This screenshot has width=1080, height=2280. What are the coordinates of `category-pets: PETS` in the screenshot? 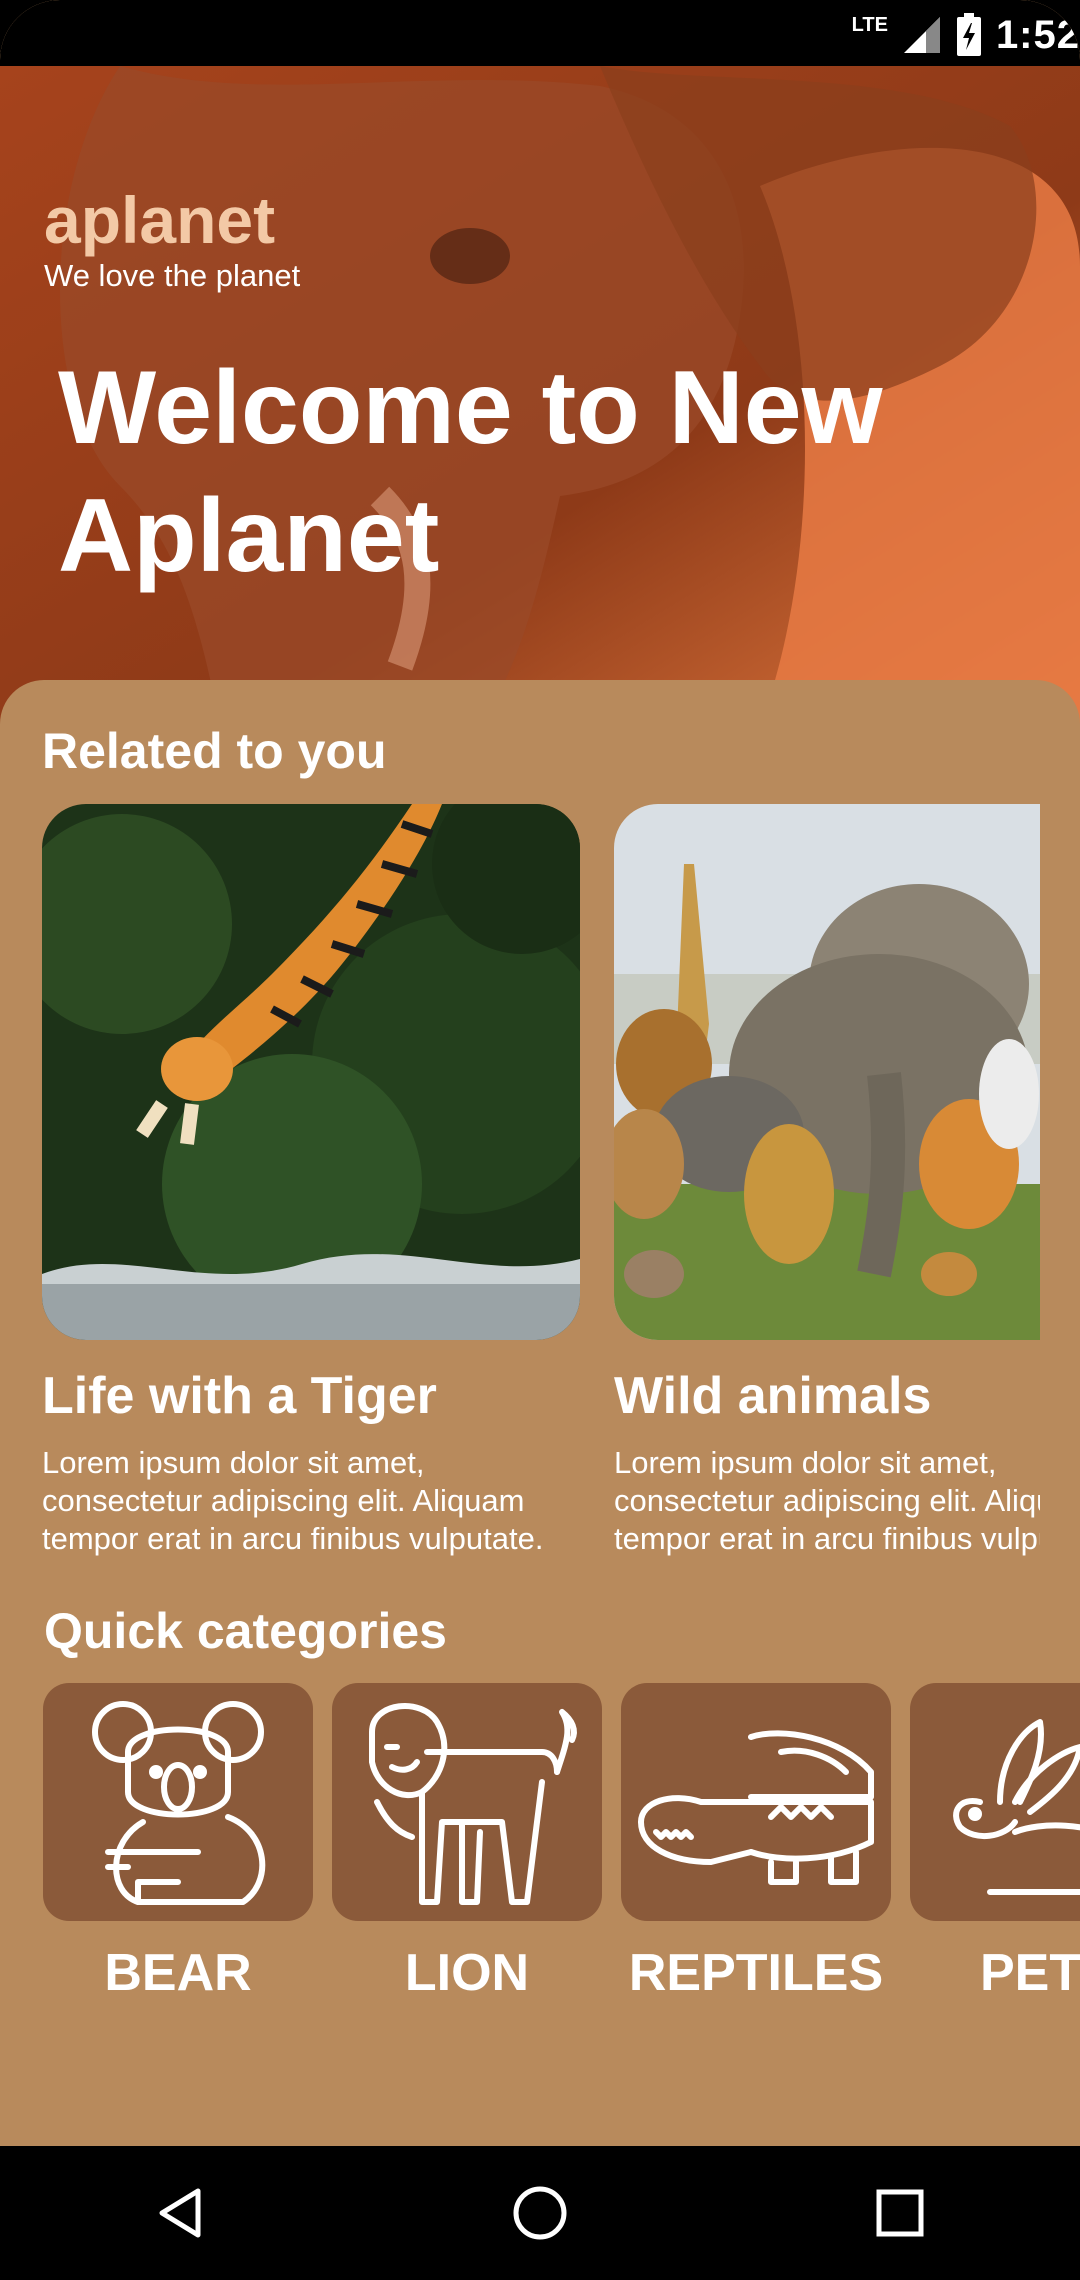 It's located at (995, 1843).